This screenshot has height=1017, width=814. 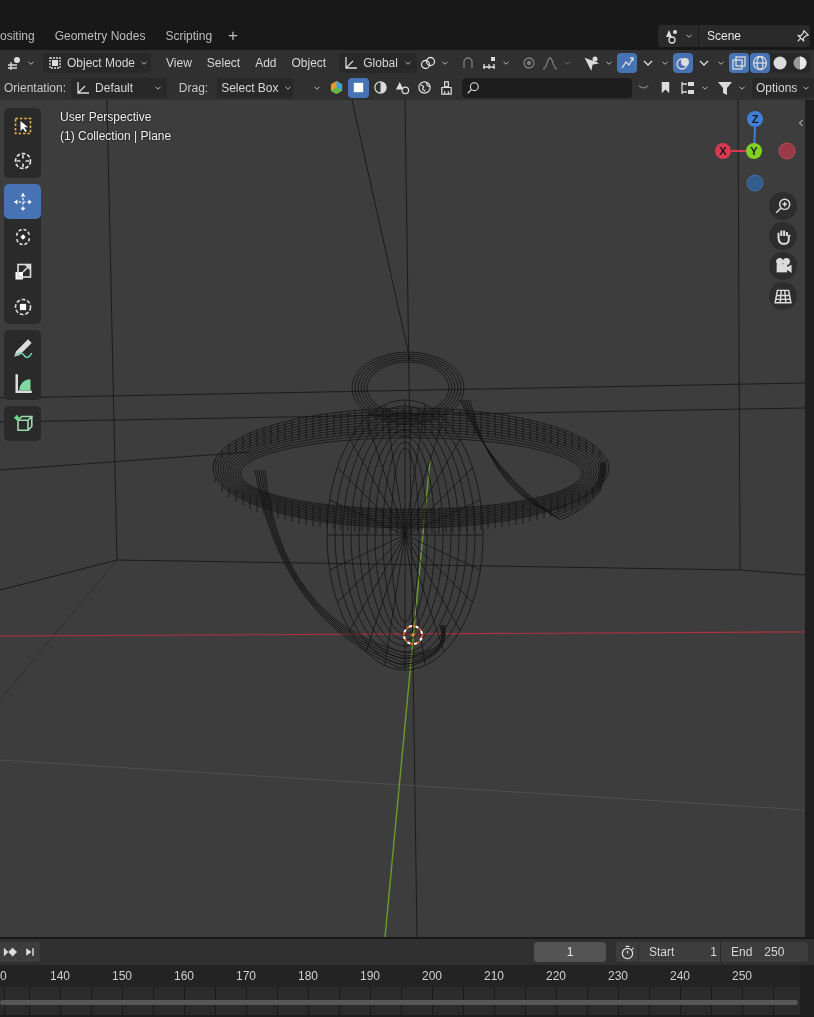 I want to click on frame-number: 170, so click(x=246, y=976).